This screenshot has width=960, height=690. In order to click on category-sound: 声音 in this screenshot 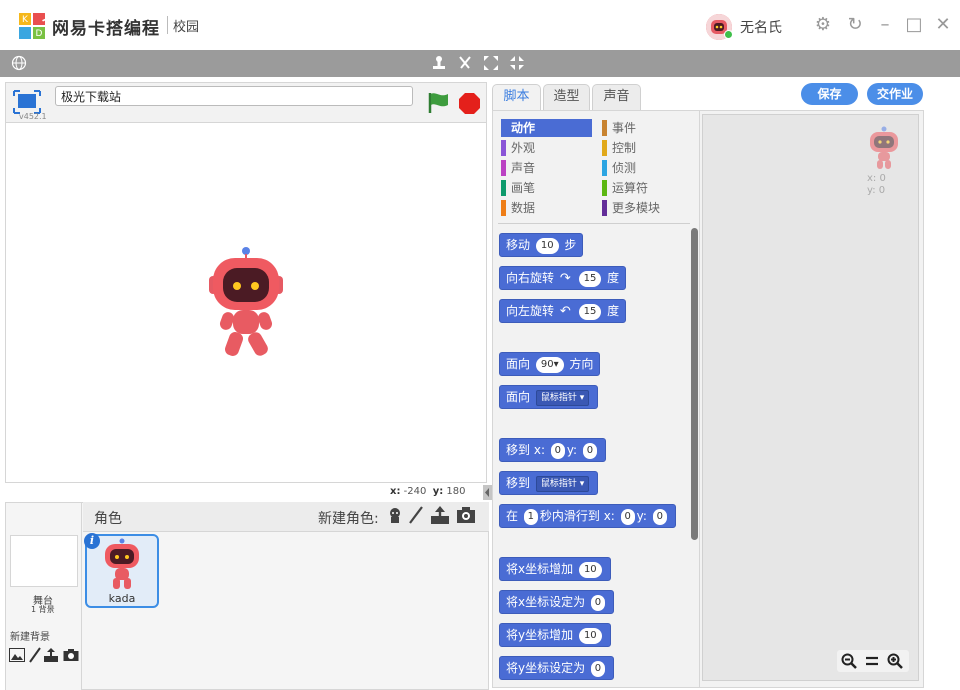, I will do `click(546, 168)`.